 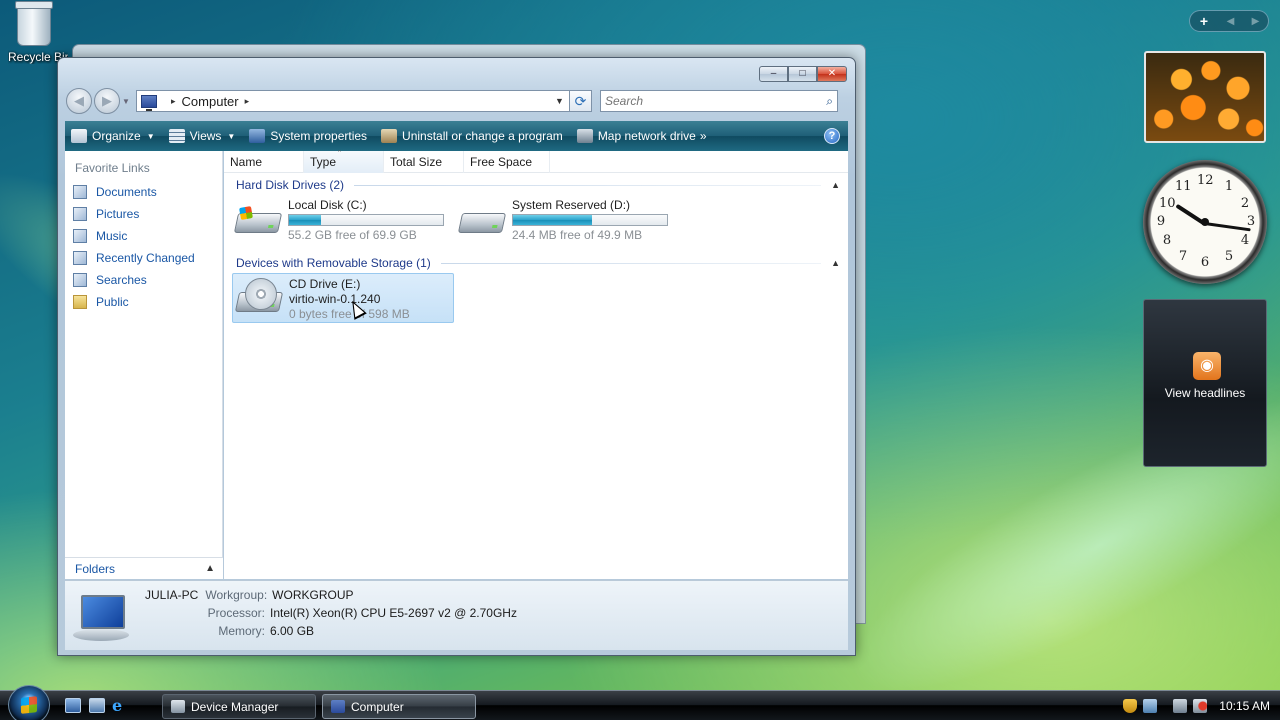 What do you see at coordinates (353, 101) in the screenshot?
I see `address-bar: ▸ Computer ▸ ▼` at bounding box center [353, 101].